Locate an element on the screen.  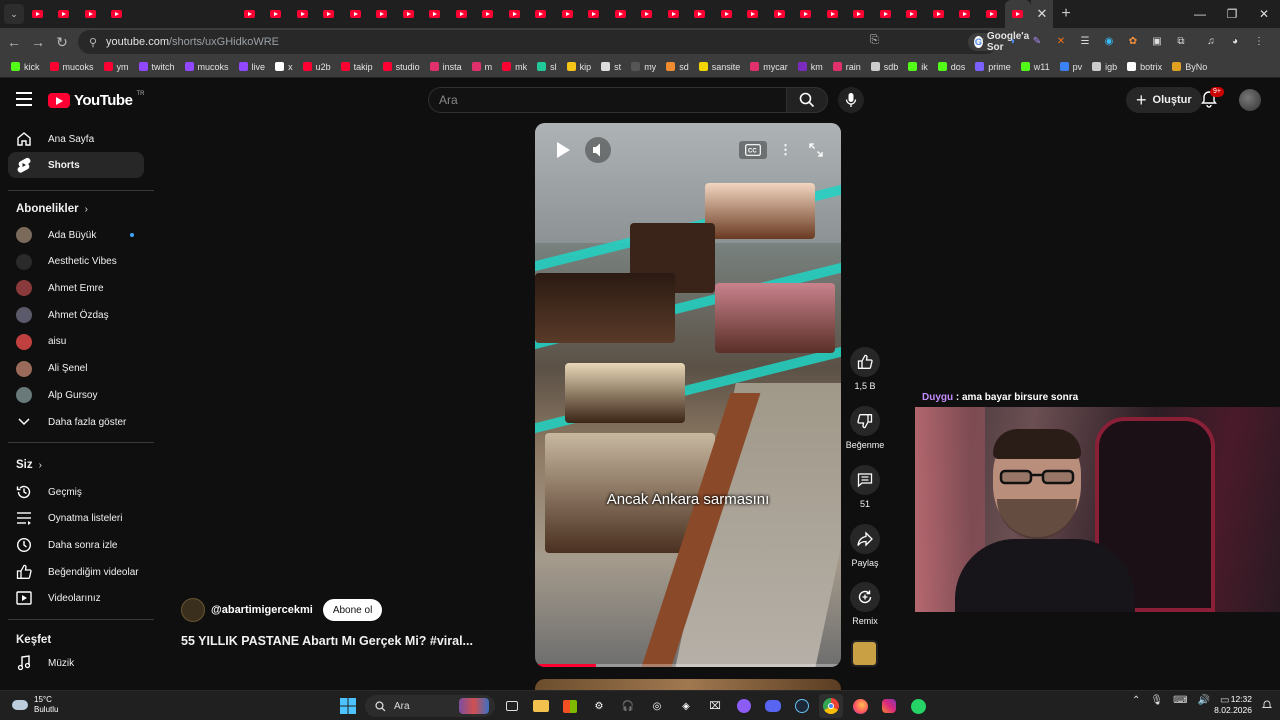
next-short-preview is located at coordinates (688, 684).